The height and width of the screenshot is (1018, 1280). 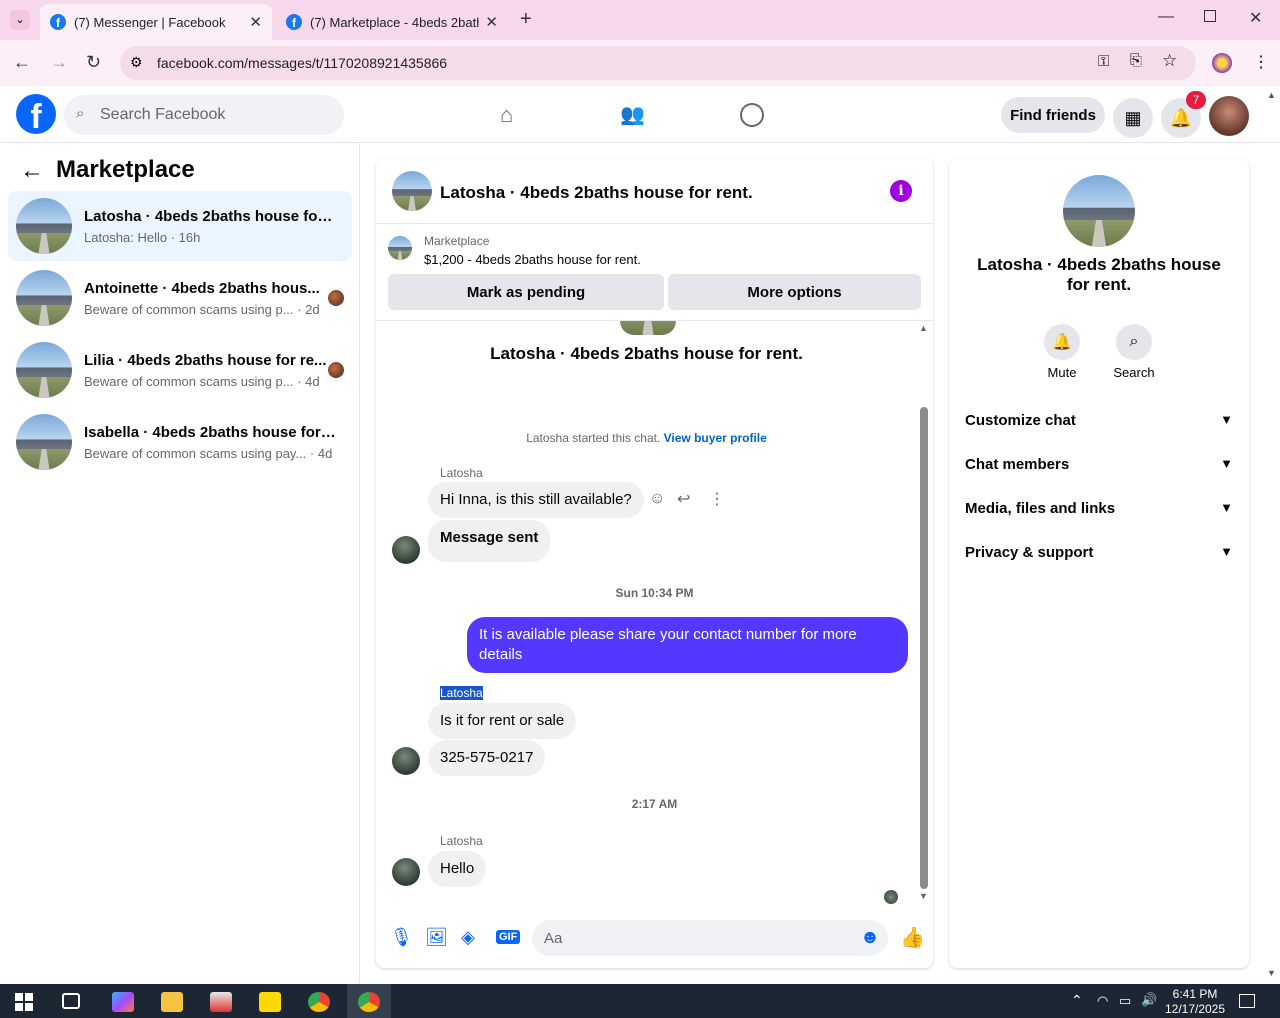 I want to click on seen-avatar, so click(x=336, y=370).